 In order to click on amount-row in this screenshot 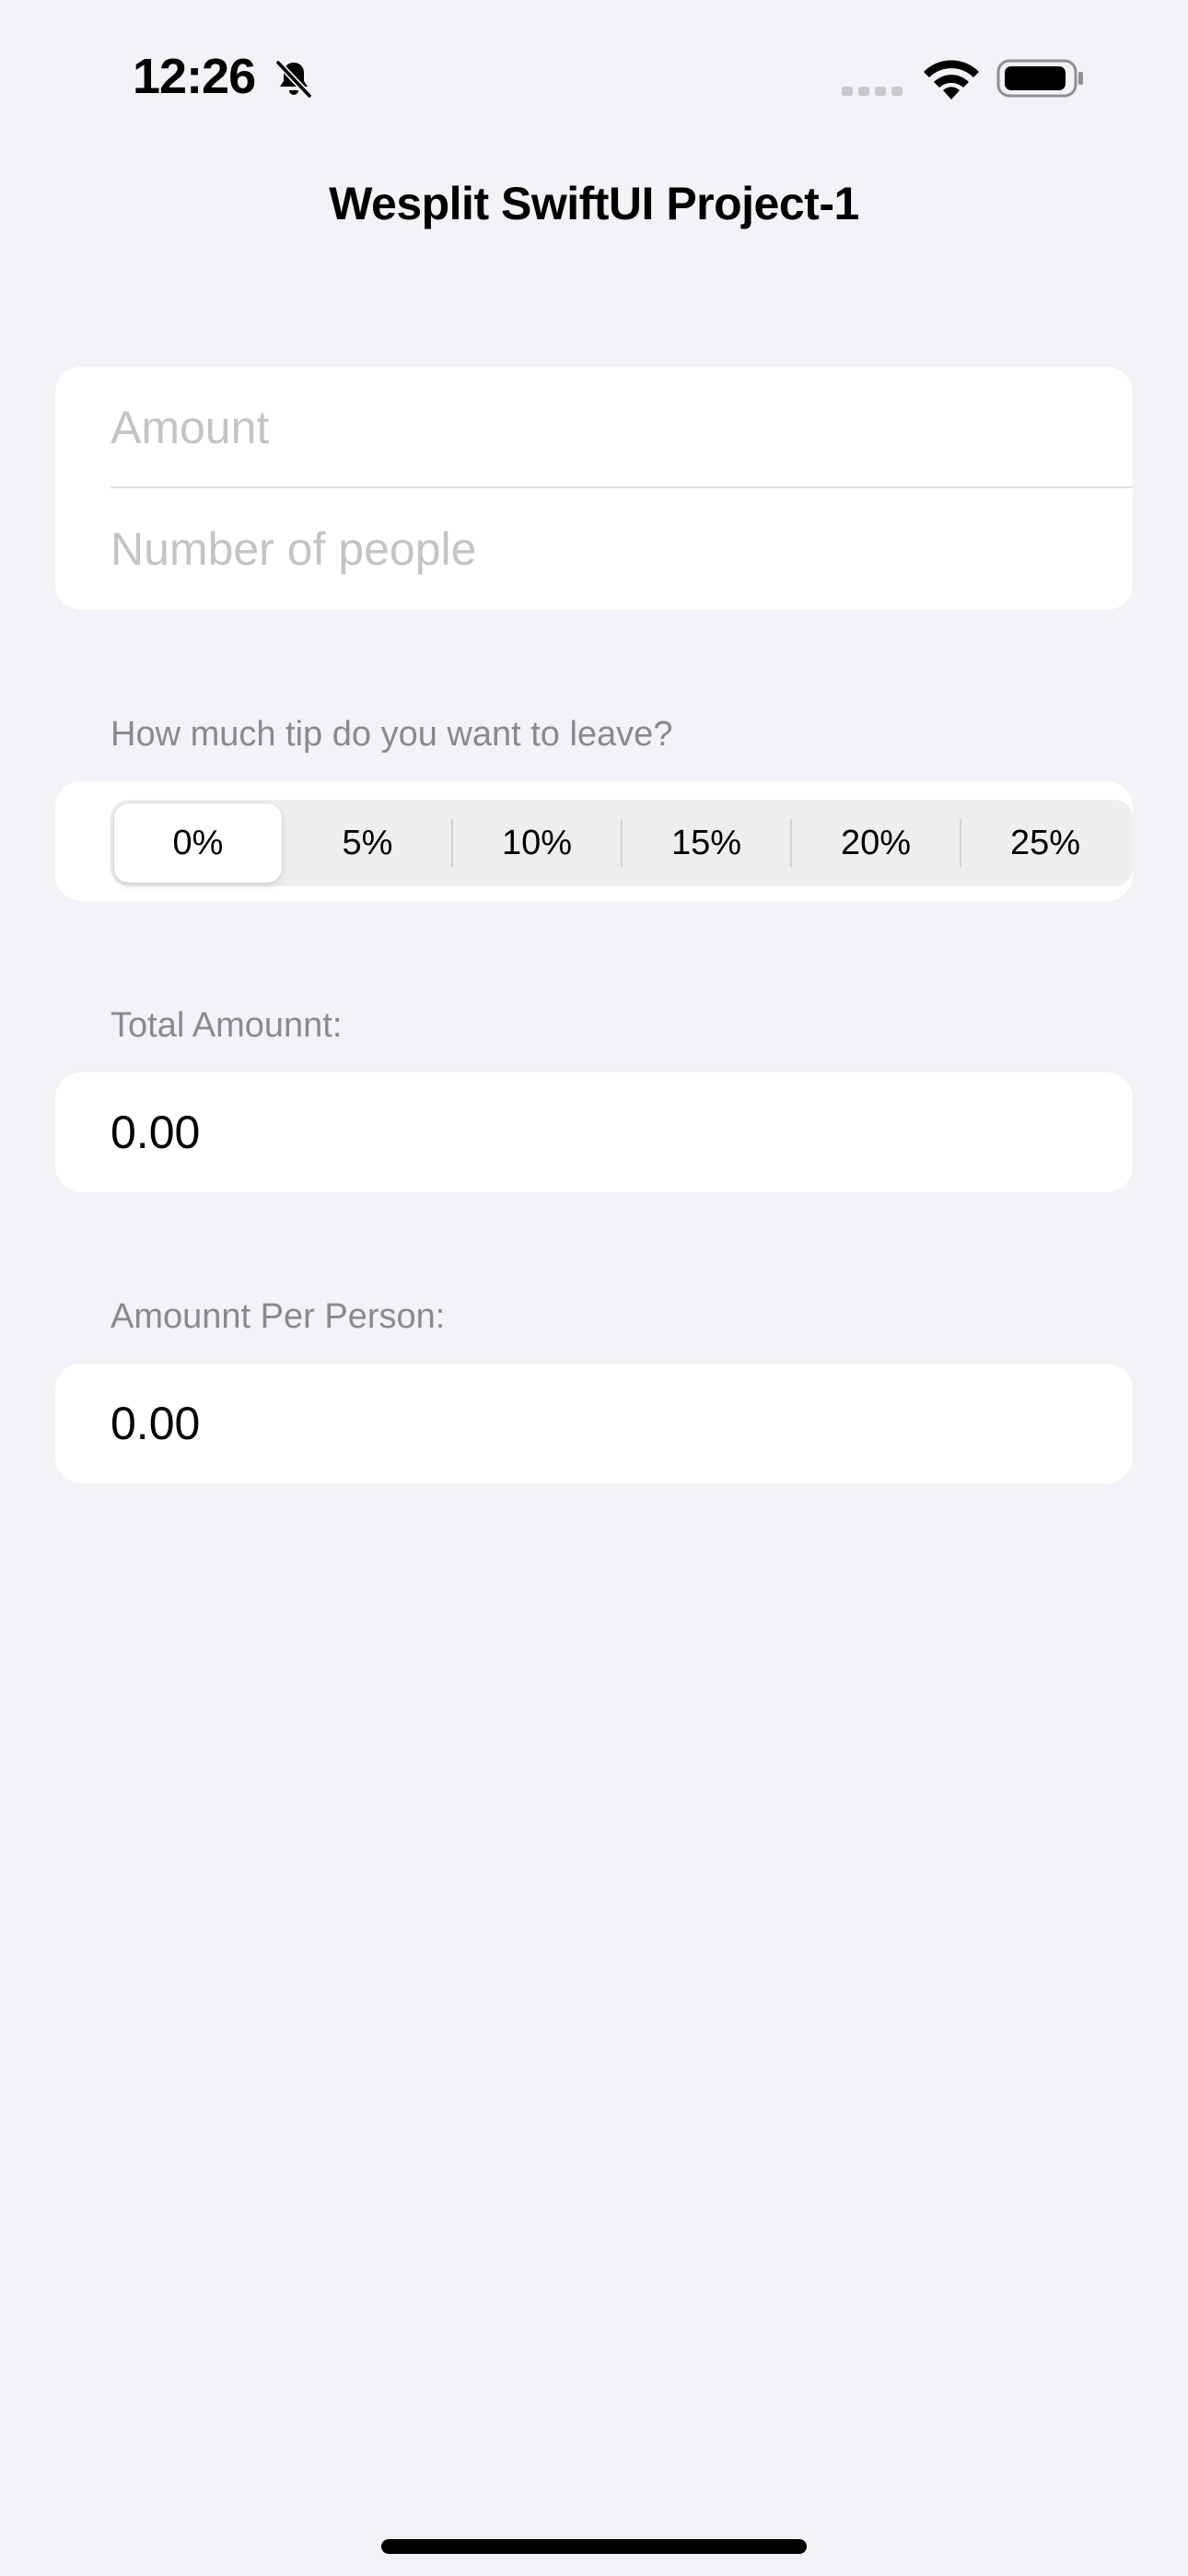, I will do `click(622, 427)`.